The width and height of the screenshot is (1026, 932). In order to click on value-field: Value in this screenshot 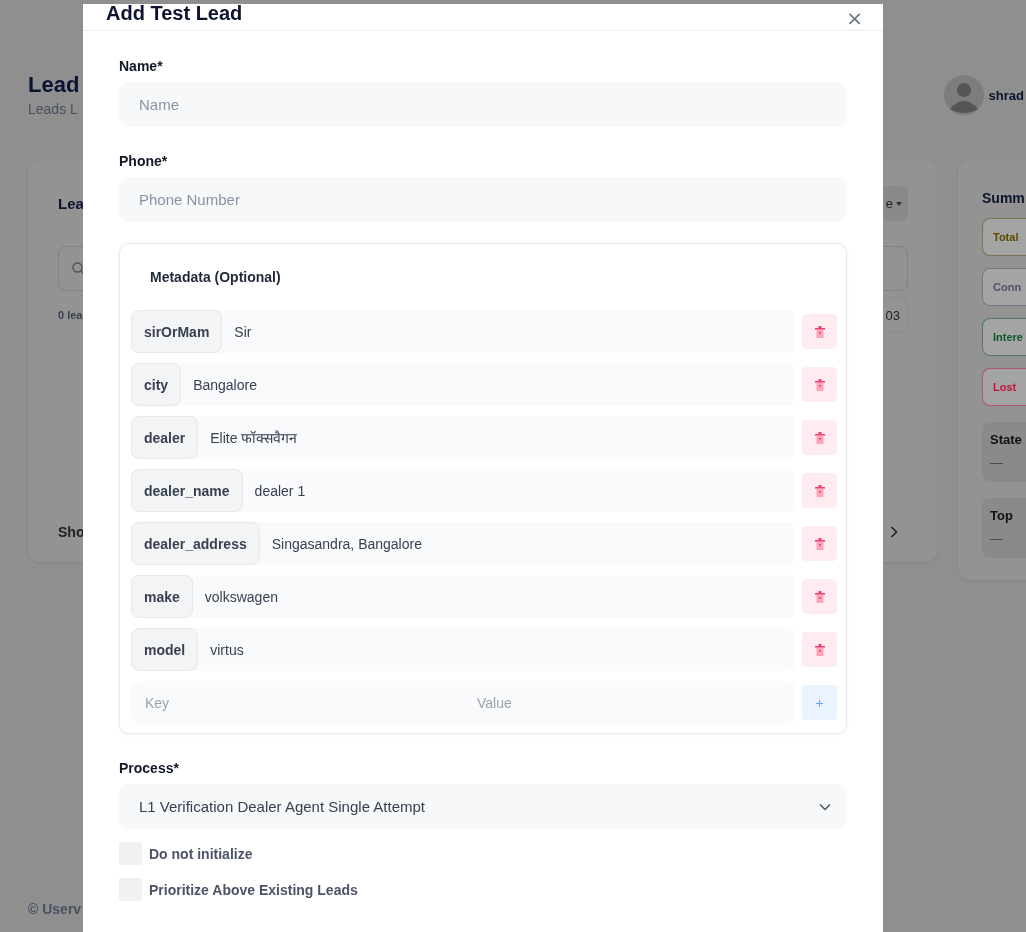, I will do `click(629, 702)`.